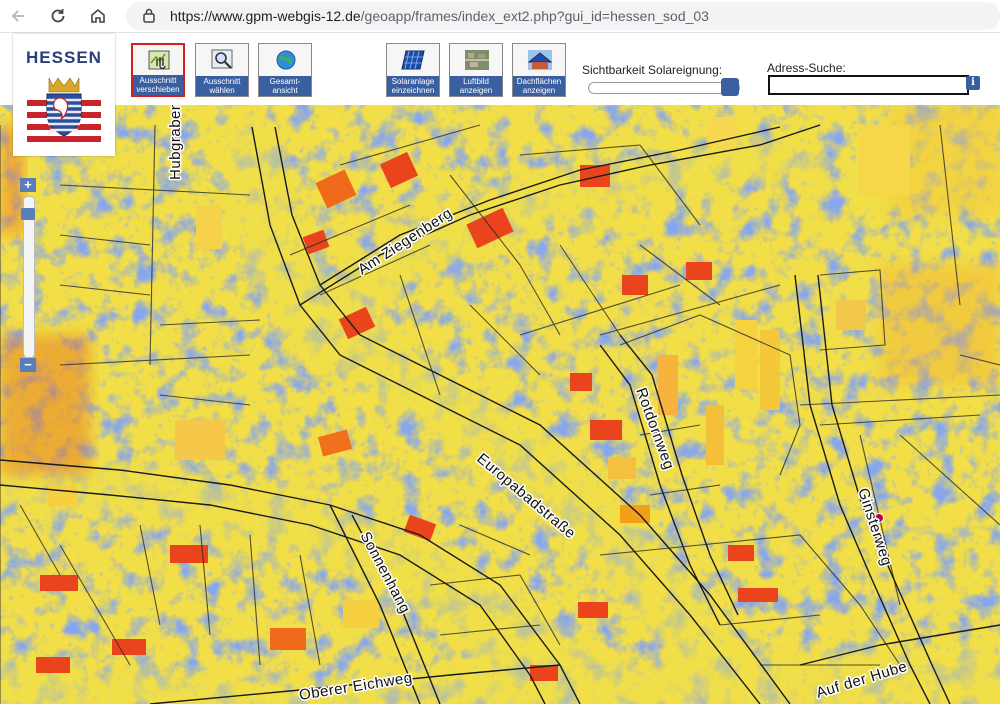 This screenshot has height=704, width=1000. I want to click on reload-button, so click(58, 16).